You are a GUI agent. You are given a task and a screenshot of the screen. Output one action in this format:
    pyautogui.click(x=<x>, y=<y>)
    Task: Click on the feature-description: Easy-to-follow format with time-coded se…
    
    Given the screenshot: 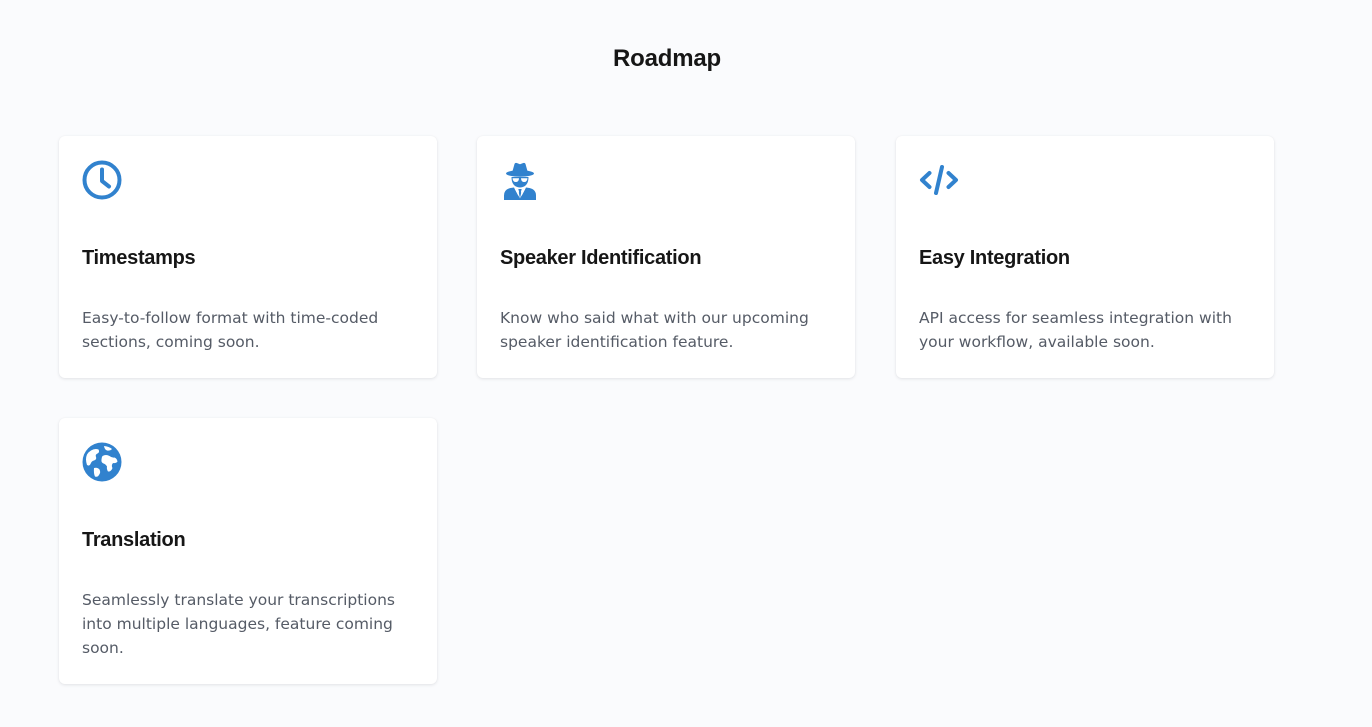 What is the action you would take?
    pyautogui.click(x=230, y=330)
    